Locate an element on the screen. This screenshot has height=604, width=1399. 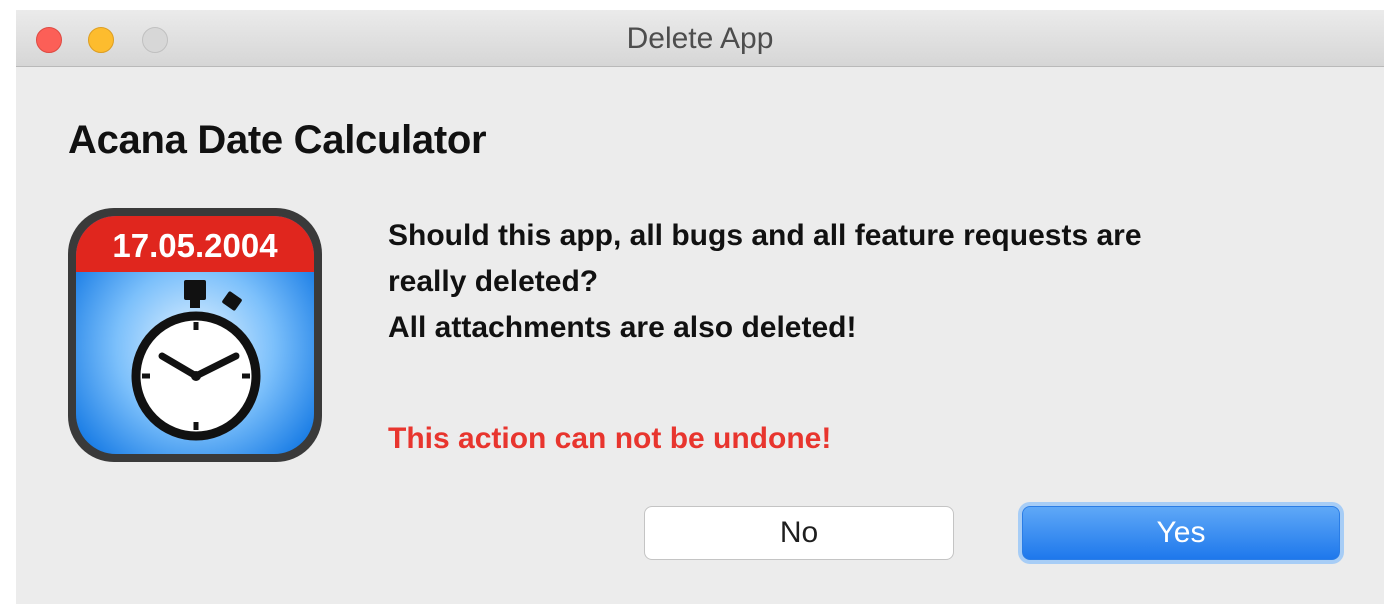
window-title: Delete App is located at coordinates (700, 38).